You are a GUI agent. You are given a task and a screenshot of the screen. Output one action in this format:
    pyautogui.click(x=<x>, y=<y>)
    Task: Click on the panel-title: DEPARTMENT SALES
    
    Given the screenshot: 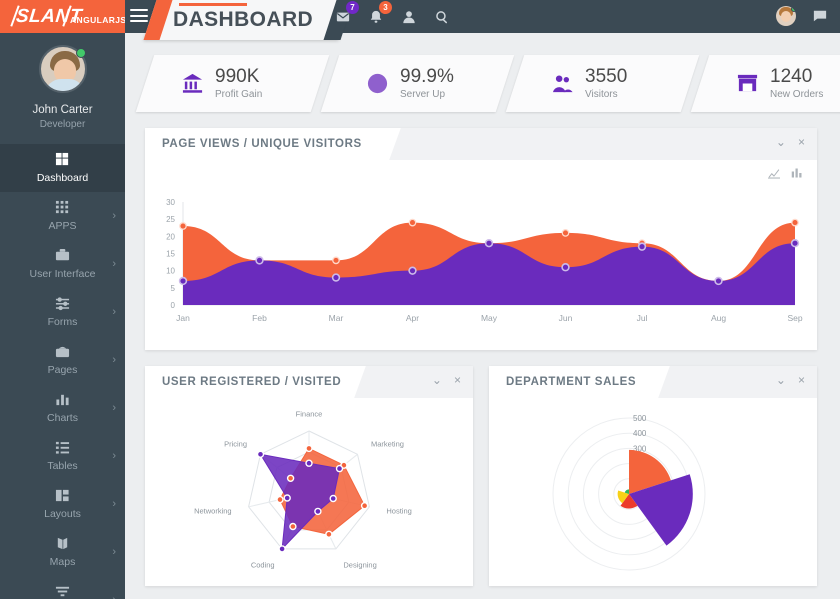 What is the action you would take?
    pyautogui.click(x=571, y=382)
    